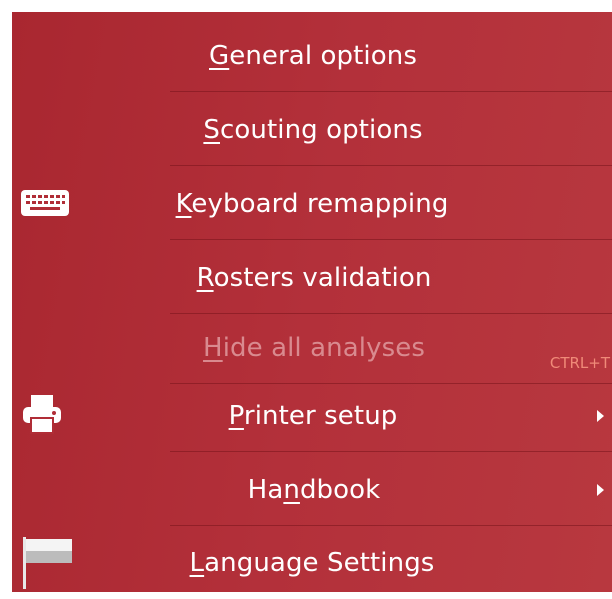 This screenshot has width=612, height=599. I want to click on keyboard-icon, so click(45, 205).